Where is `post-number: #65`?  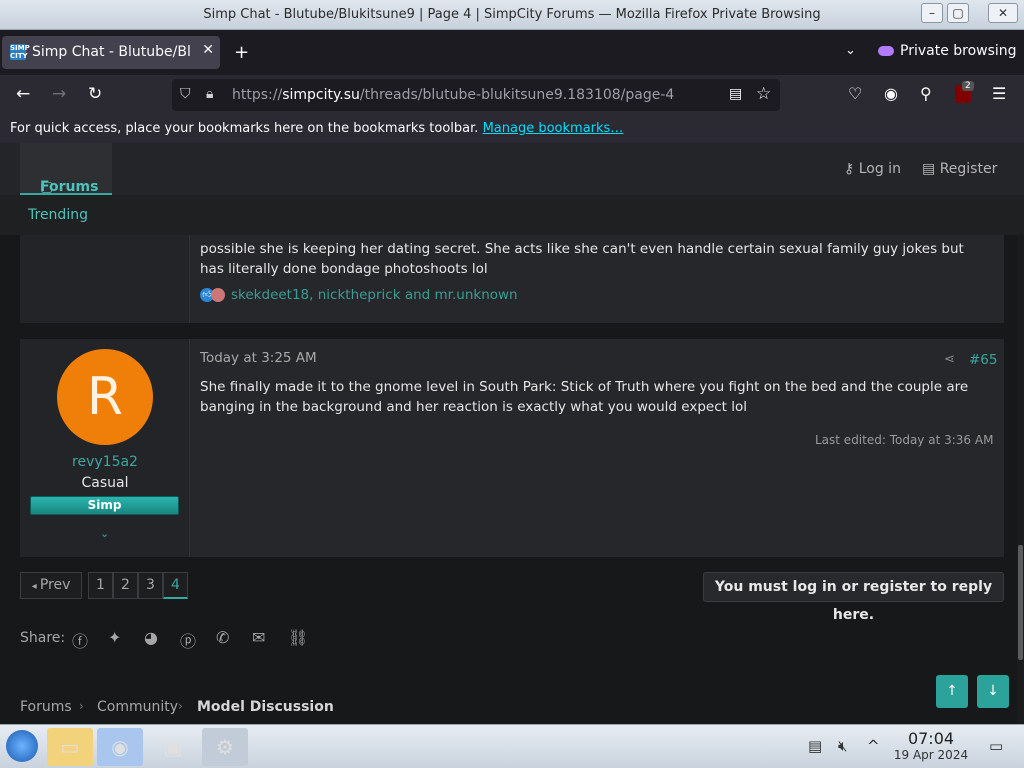 post-number: #65 is located at coordinates (983, 360).